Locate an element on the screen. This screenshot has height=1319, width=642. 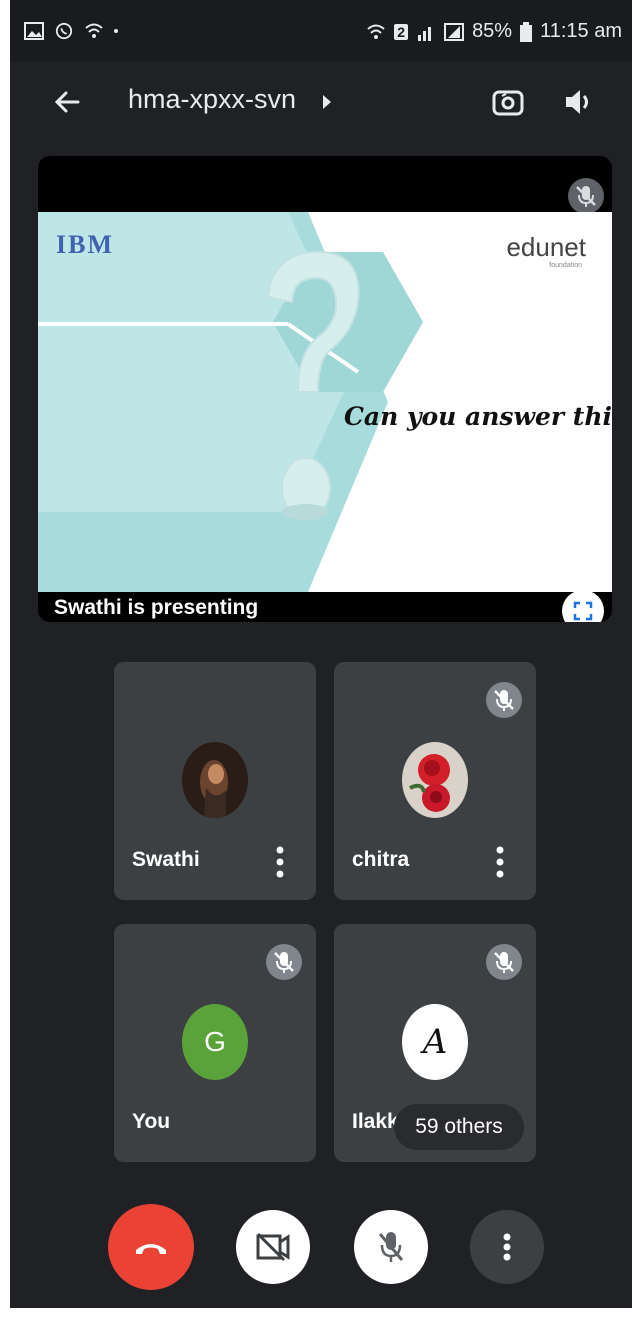
wifi-calling-icon is located at coordinates (376, 31).